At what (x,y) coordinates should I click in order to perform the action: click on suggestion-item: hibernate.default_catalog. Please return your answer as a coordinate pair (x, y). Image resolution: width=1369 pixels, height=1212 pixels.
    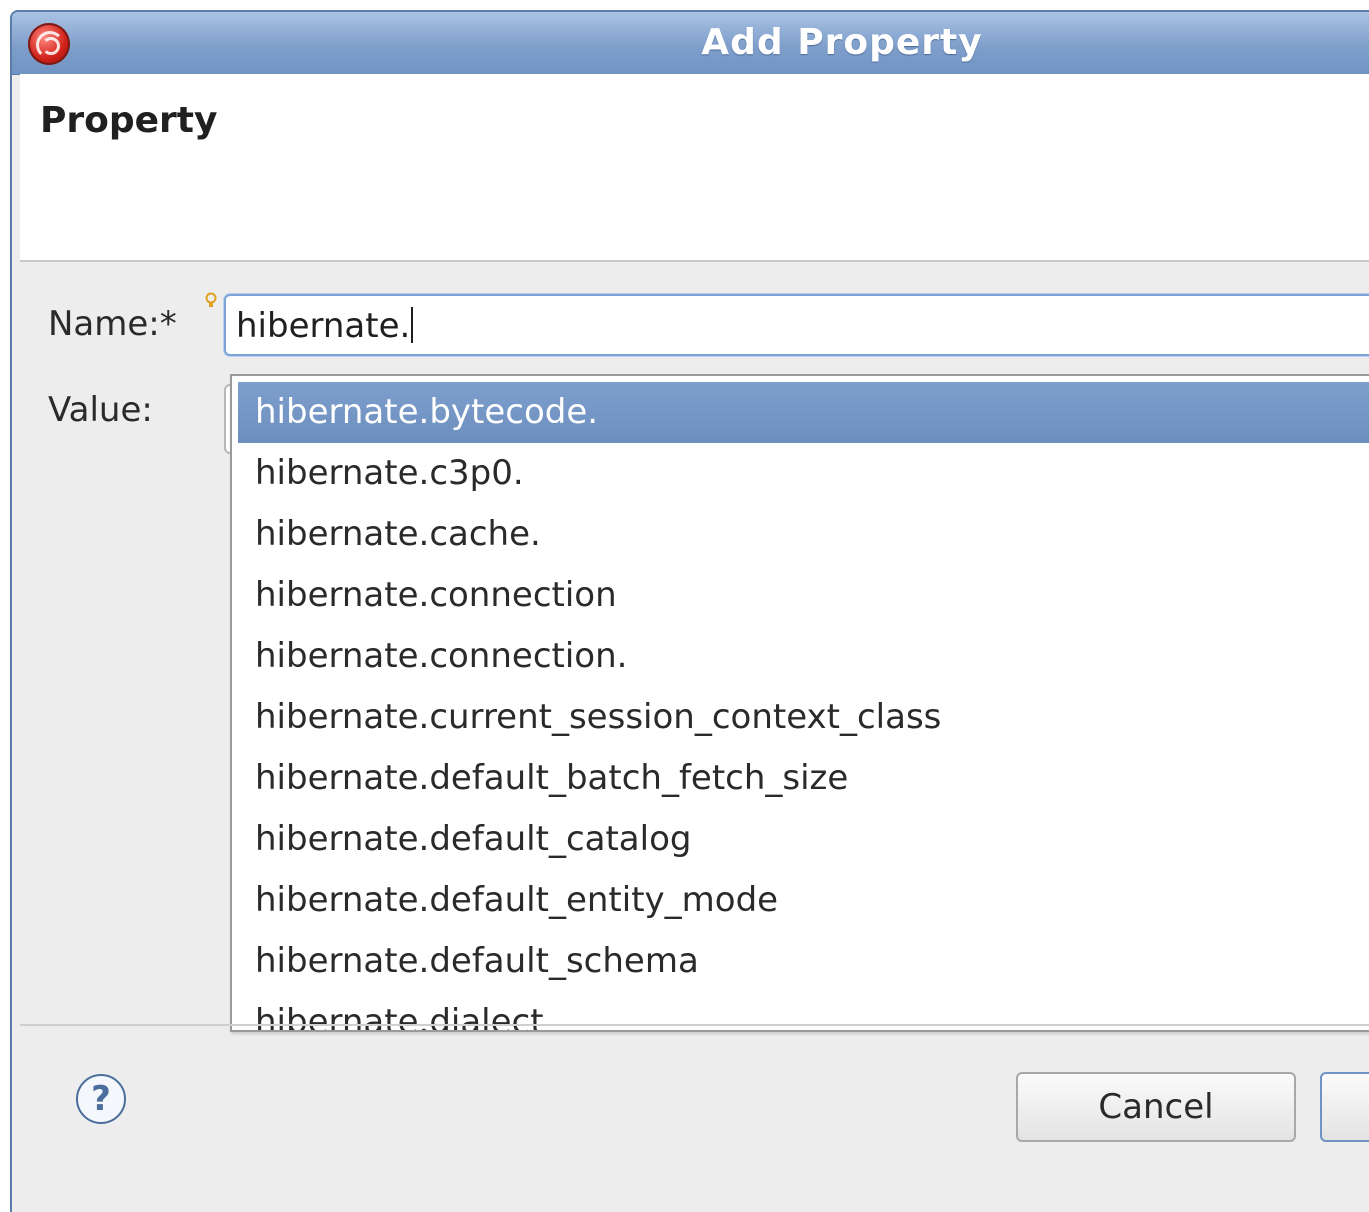
    Looking at the image, I should click on (803, 839).